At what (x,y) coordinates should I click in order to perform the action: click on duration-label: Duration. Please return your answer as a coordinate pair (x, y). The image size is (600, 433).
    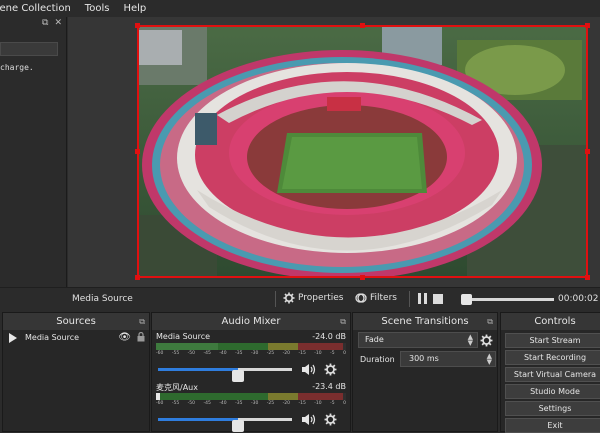
    Looking at the image, I should click on (377, 359).